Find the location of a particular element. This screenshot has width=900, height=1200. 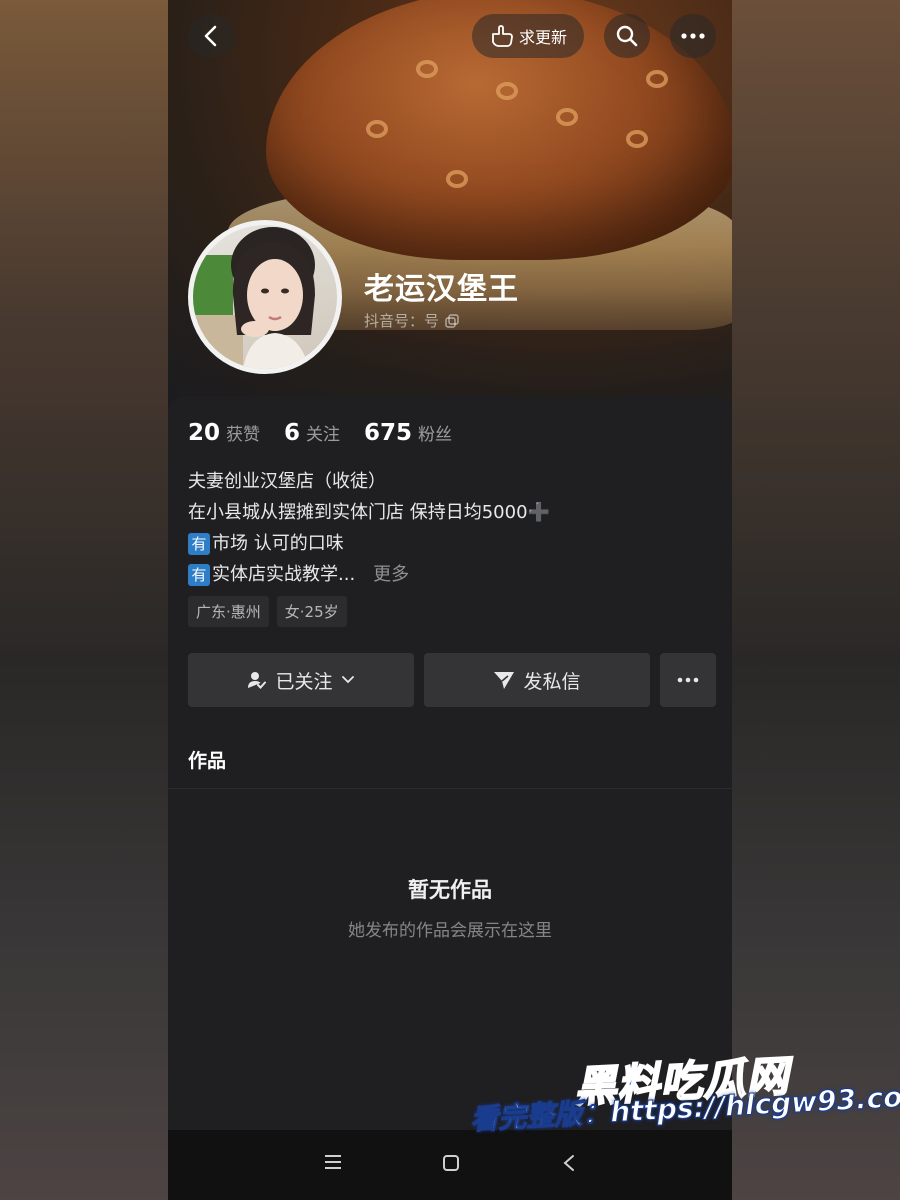

profile-stats: 20 获赞 6 关注 675 粉丝 is located at coordinates (320, 433).